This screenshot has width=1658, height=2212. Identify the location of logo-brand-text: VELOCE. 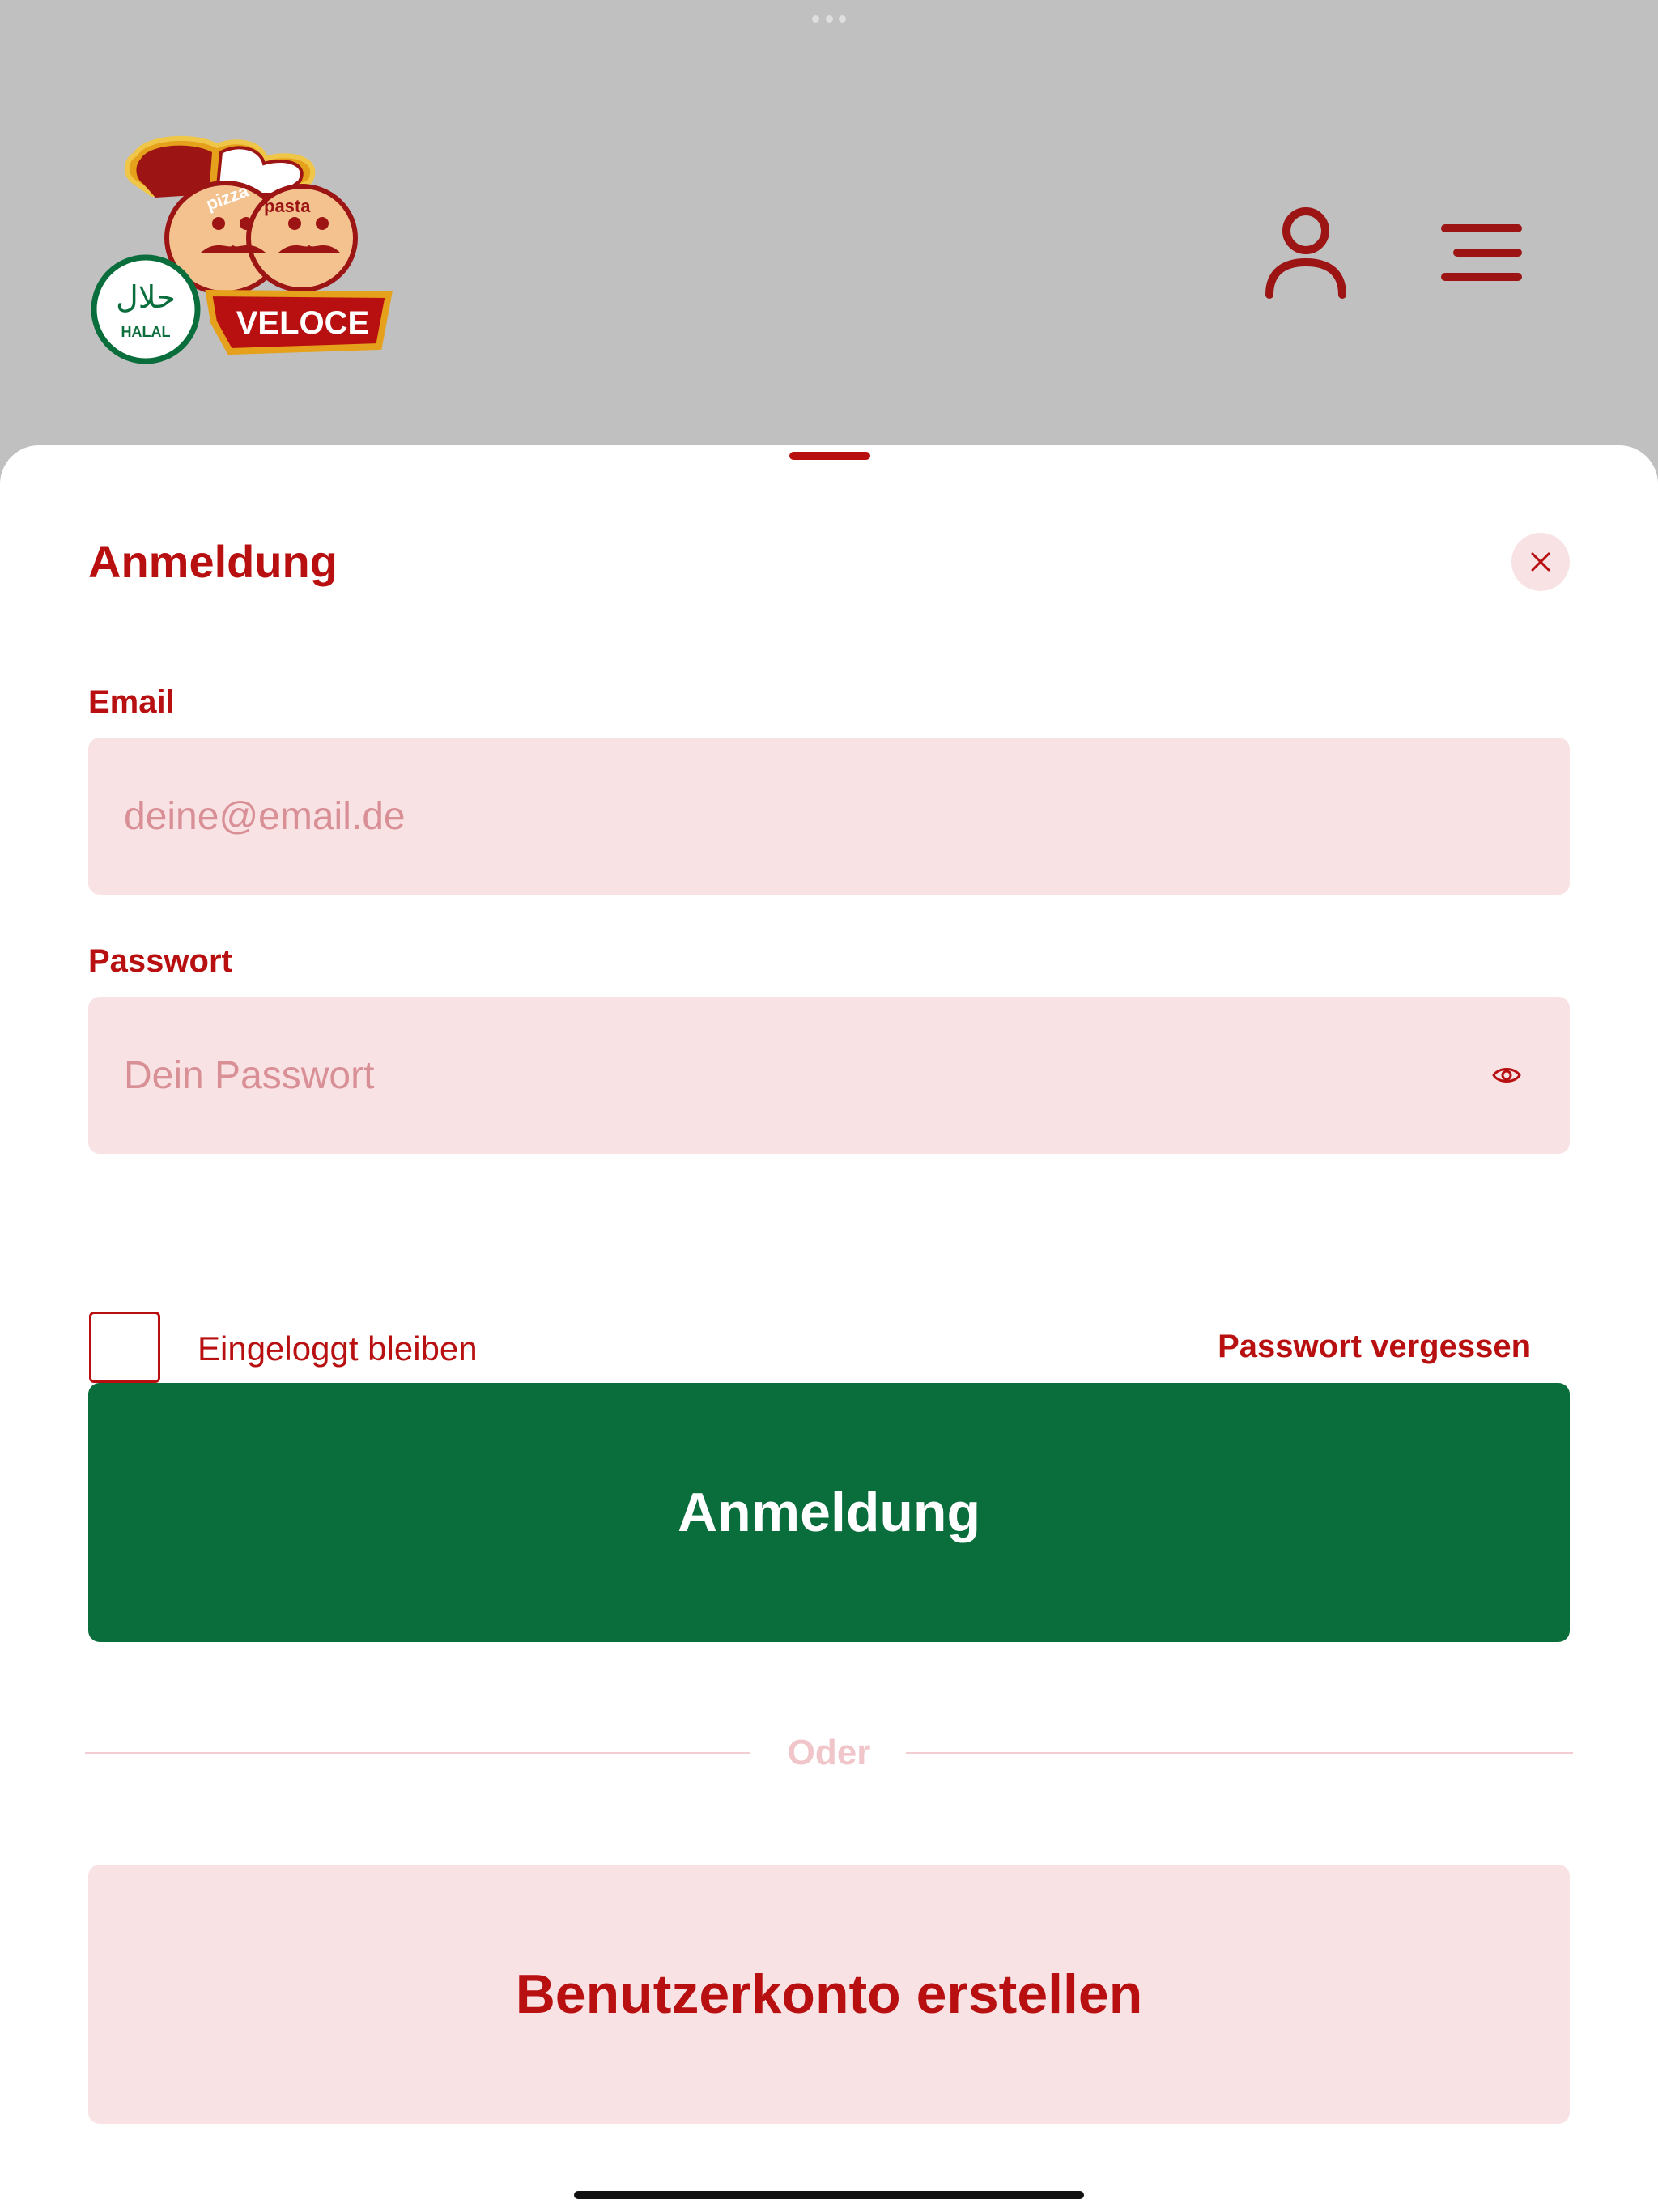
(302, 323).